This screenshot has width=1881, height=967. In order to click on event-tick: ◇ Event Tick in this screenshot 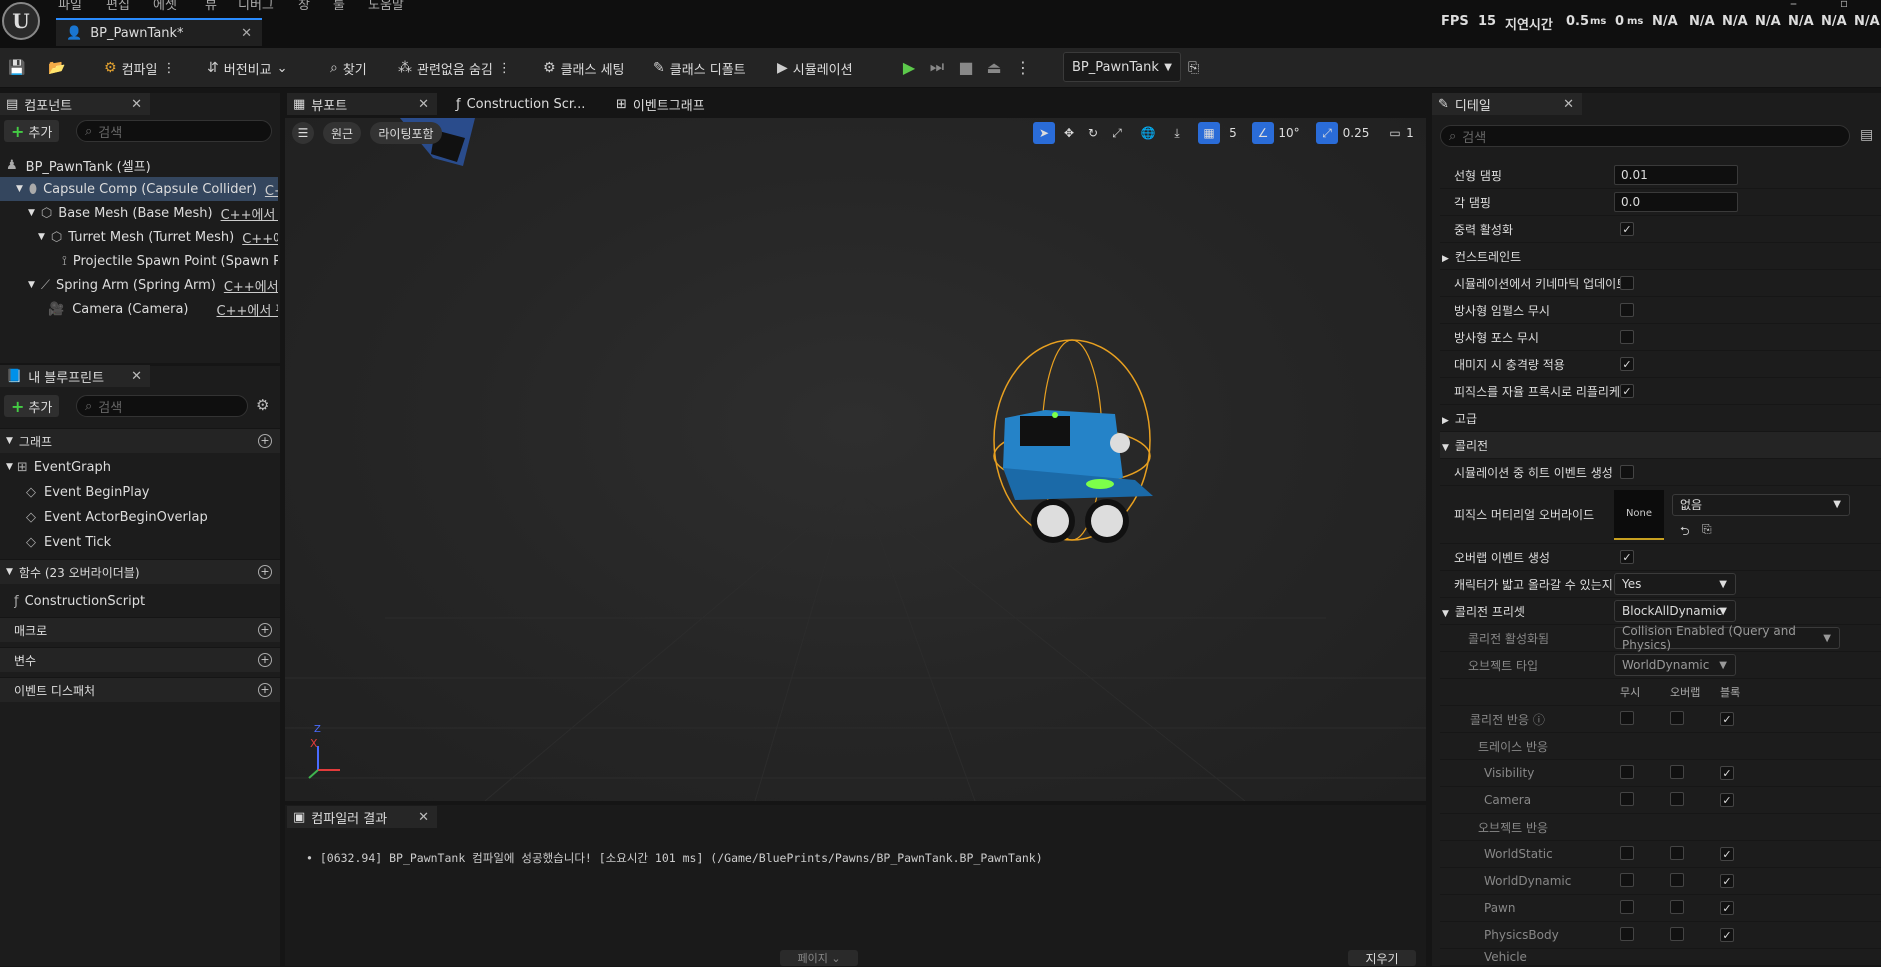, I will do `click(151, 542)`.